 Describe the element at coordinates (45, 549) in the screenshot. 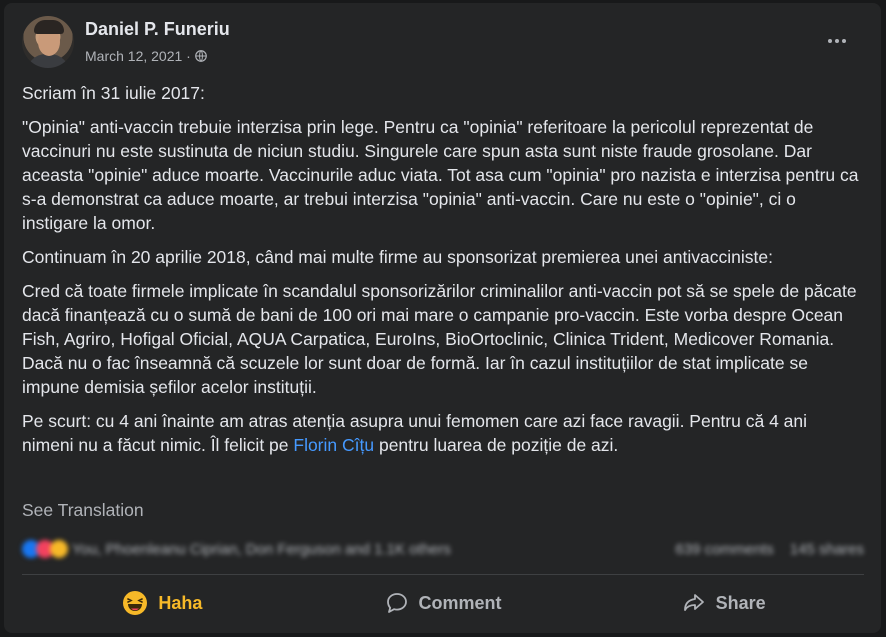

I see `reaction-icons` at that location.